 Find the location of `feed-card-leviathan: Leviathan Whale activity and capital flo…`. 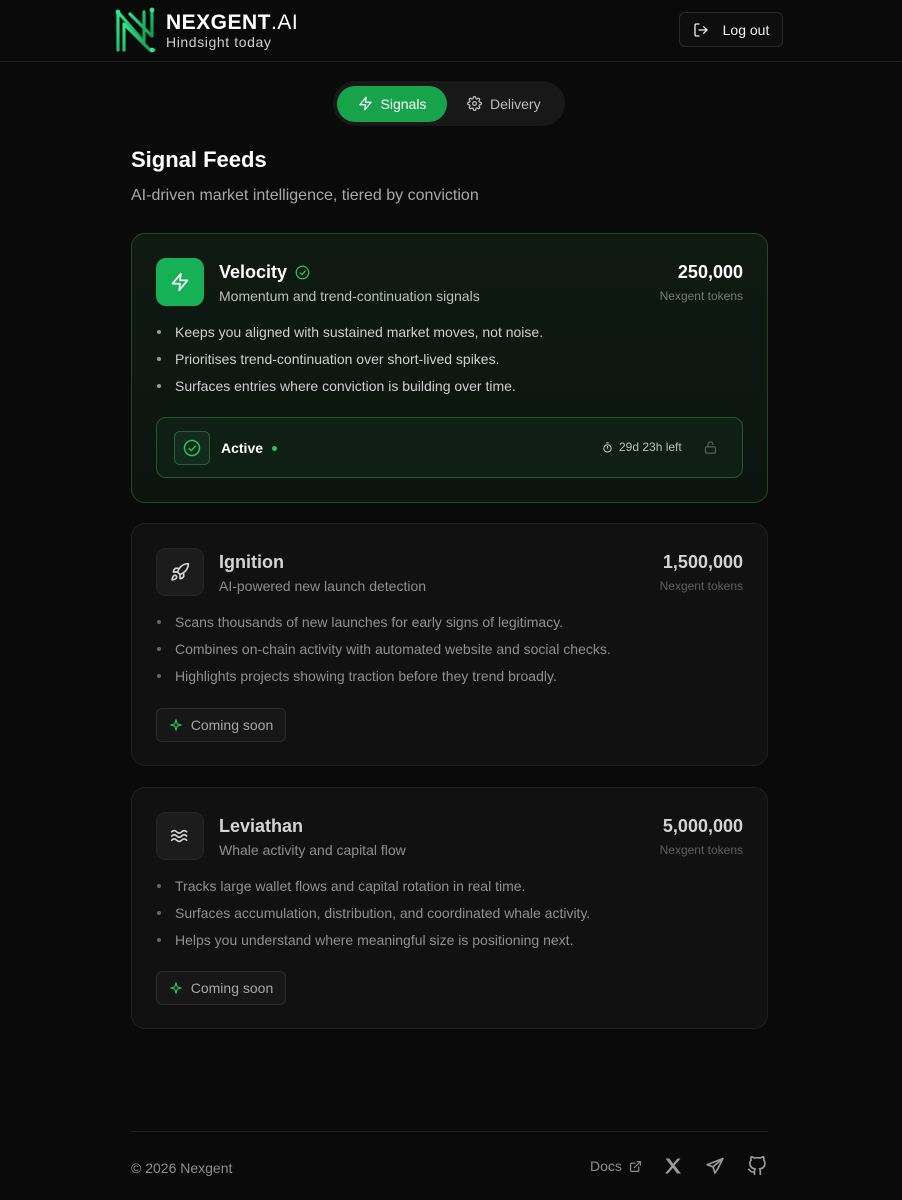

feed-card-leviathan: Leviathan Whale activity and capital flo… is located at coordinates (449, 908).